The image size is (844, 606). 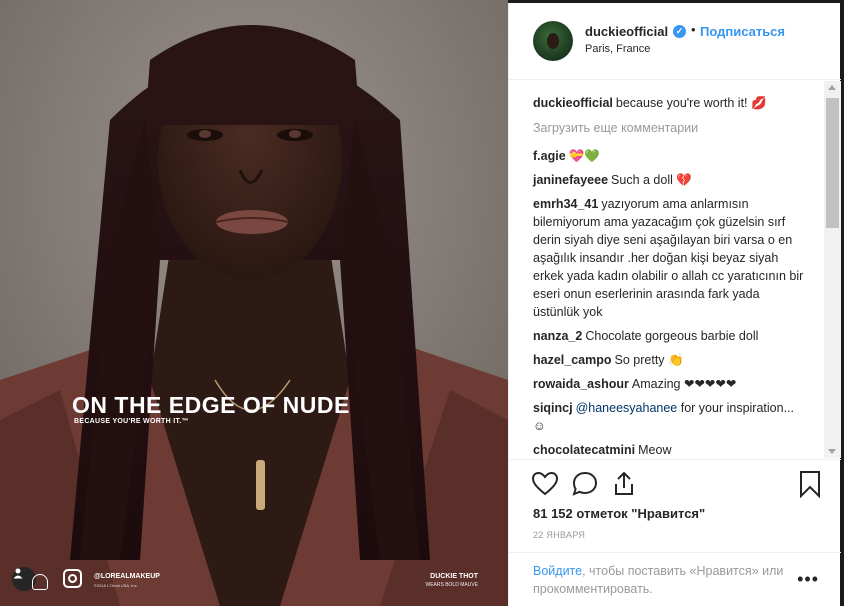 I want to click on model-name: DUCKIE THOT, so click(x=454, y=576).